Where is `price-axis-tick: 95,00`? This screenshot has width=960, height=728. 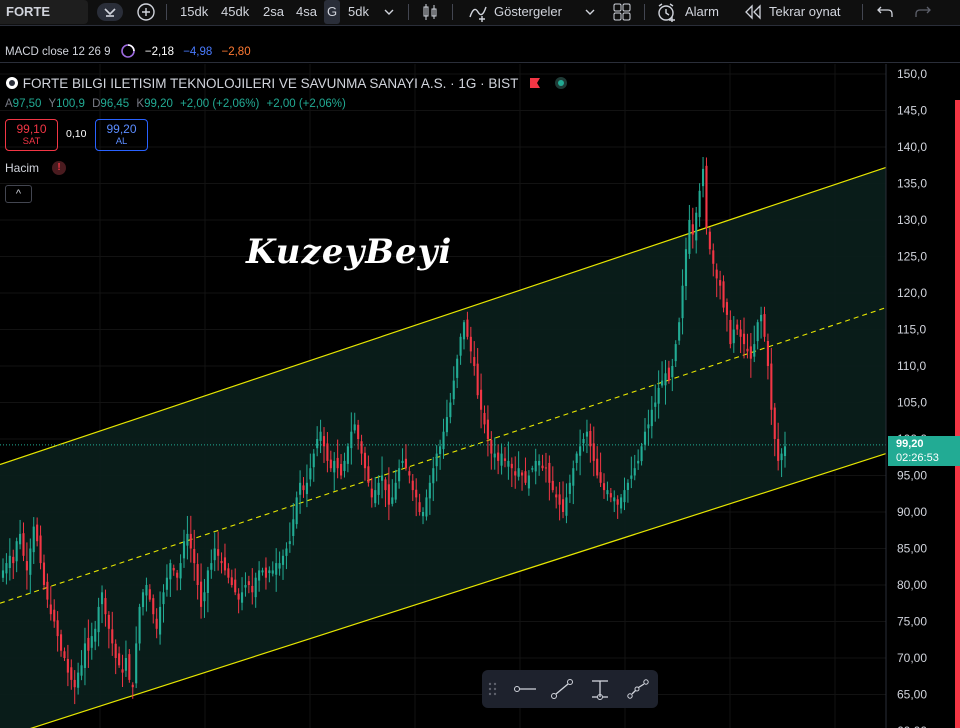 price-axis-tick: 95,00 is located at coordinates (912, 476).